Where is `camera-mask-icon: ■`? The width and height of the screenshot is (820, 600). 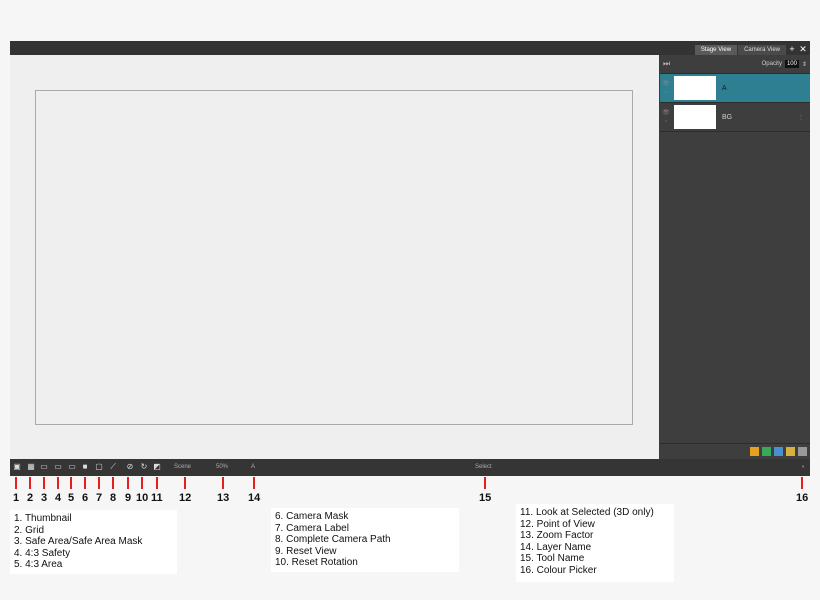
camera-mask-icon: ■ is located at coordinates (85, 467).